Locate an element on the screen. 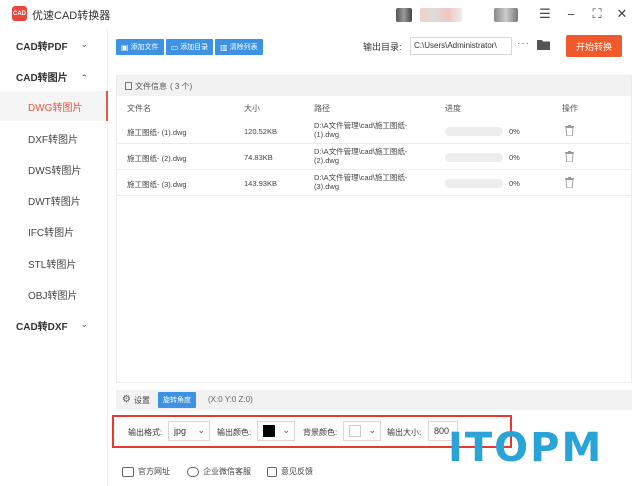 This screenshot has width=640, height=486. file-name: 施工图纸- (2).dwg is located at coordinates (157, 158).